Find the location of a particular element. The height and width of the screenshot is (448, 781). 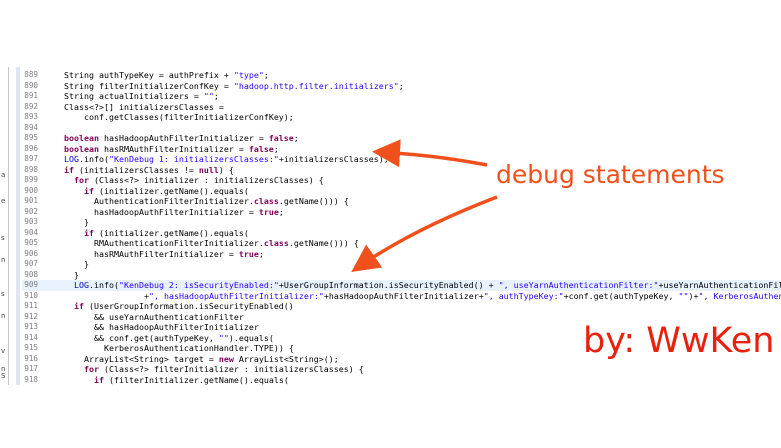

annotation-arrows is located at coordinates (424, 206).